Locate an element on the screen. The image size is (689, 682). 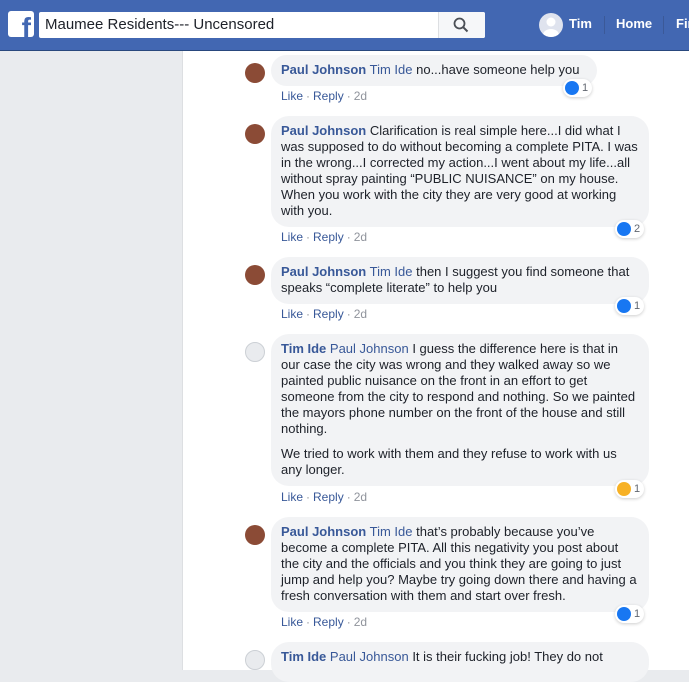
facebook-logo-icon: f is located at coordinates (21, 24).